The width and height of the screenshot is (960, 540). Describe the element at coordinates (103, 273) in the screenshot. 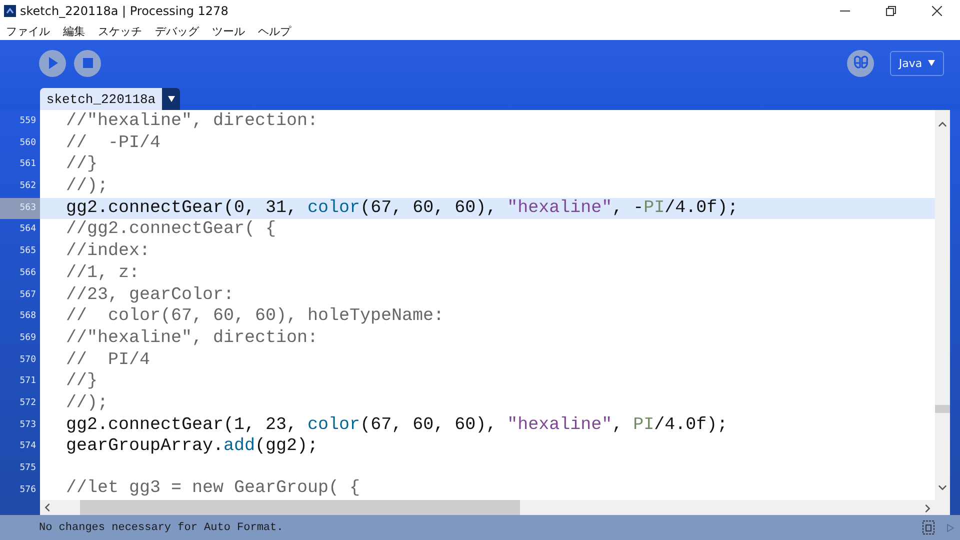

I see `code-line: //1, z:` at that location.